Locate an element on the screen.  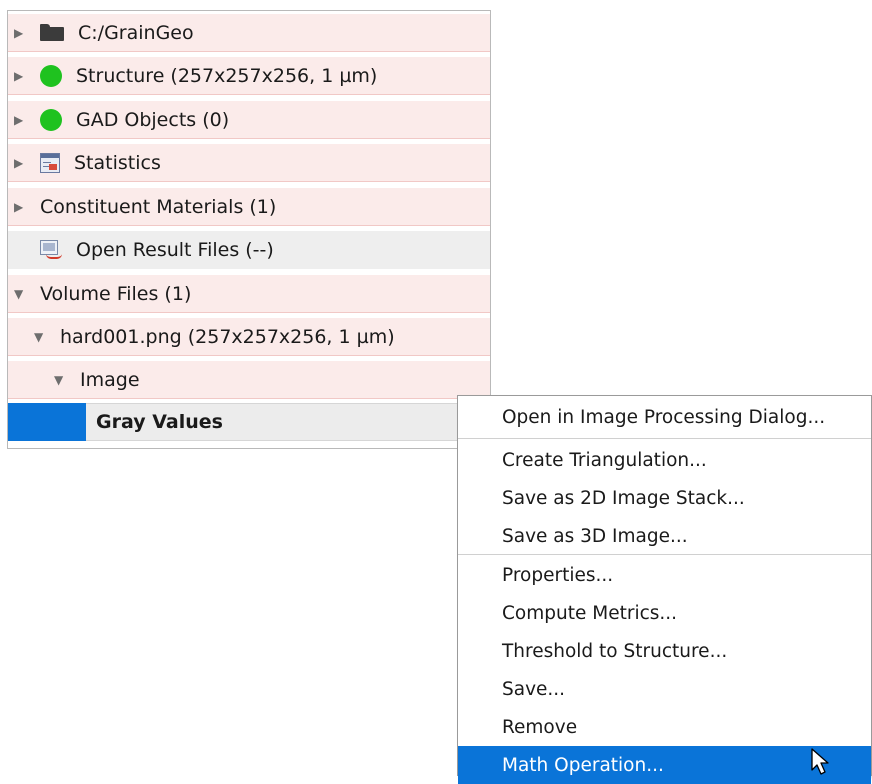
tree-item-label: GAD Objects (0) is located at coordinates (153, 119).